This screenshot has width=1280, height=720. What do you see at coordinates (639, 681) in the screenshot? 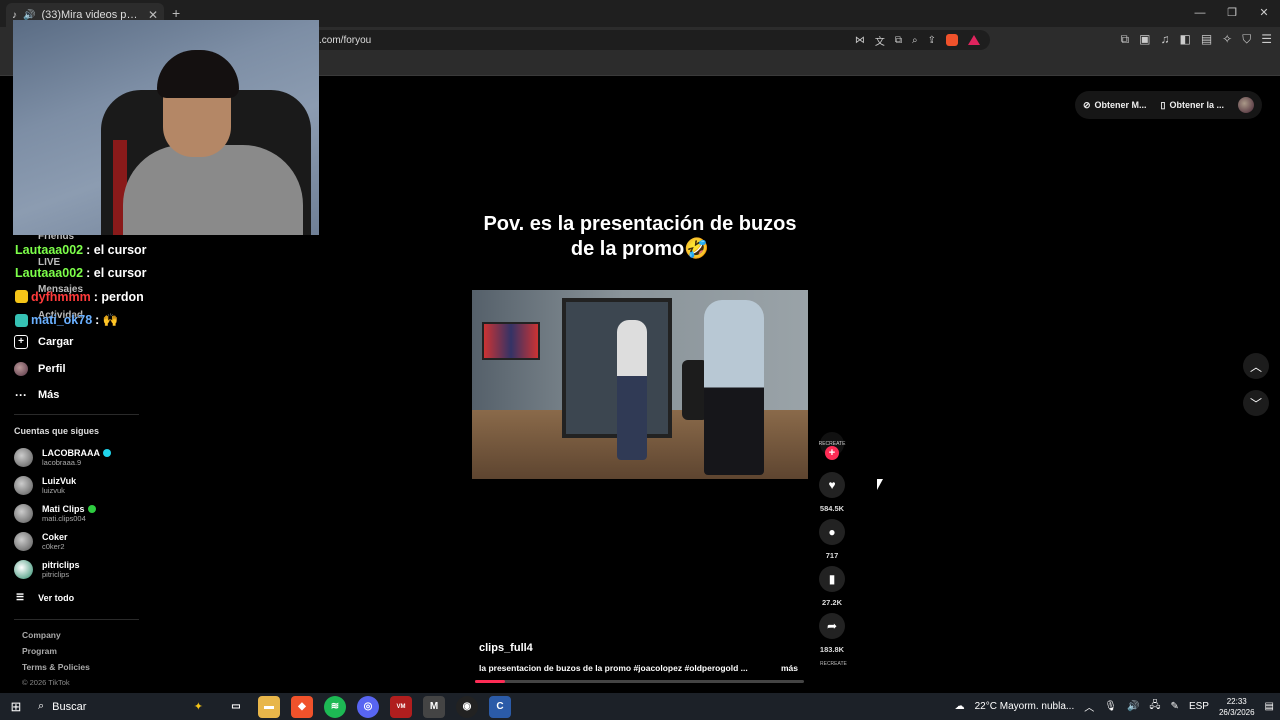
I see `video-progress-bar` at bounding box center [639, 681].